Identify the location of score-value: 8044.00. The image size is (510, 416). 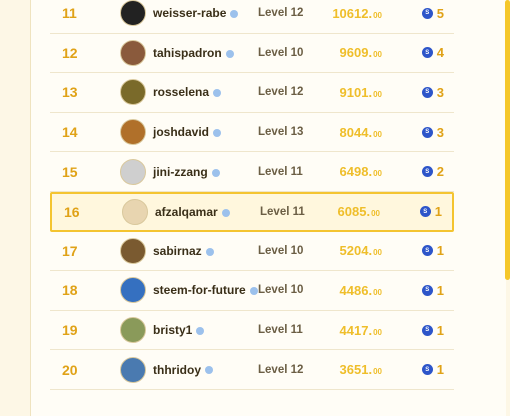
(360, 132).